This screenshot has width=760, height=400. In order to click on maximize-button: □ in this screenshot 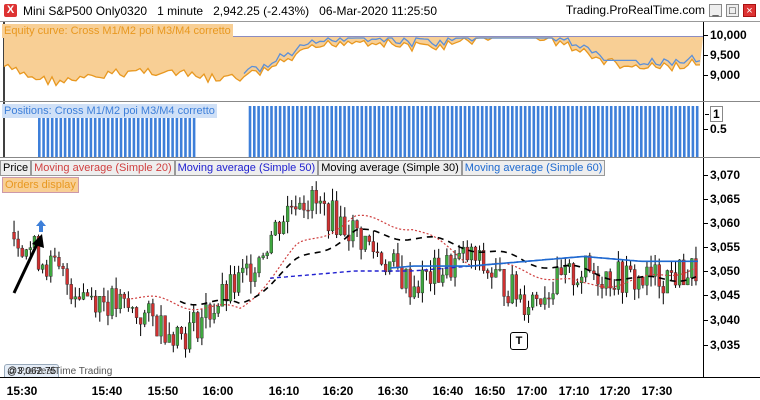, I will do `click(732, 10)`.